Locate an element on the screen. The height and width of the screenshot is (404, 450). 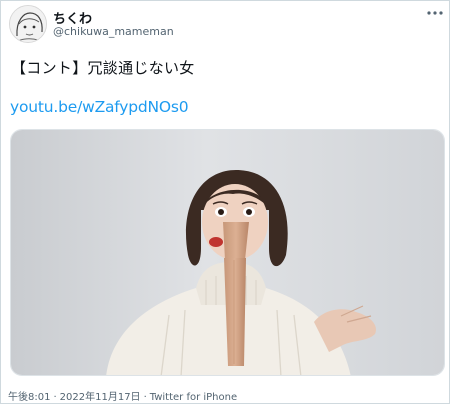
tweet-link: youtu.be/wZafypdNOs0 is located at coordinates (99, 107).